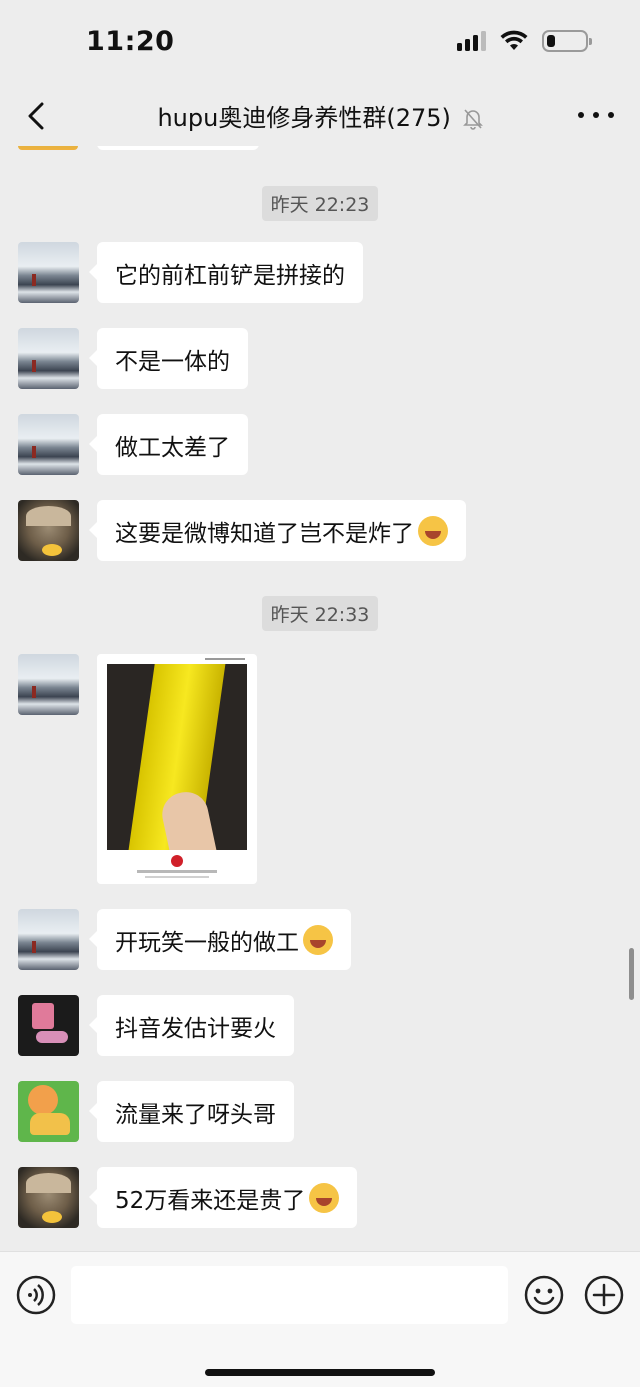 The height and width of the screenshot is (1387, 640). Describe the element at coordinates (567, 41) in the screenshot. I see `battery-icon` at that location.